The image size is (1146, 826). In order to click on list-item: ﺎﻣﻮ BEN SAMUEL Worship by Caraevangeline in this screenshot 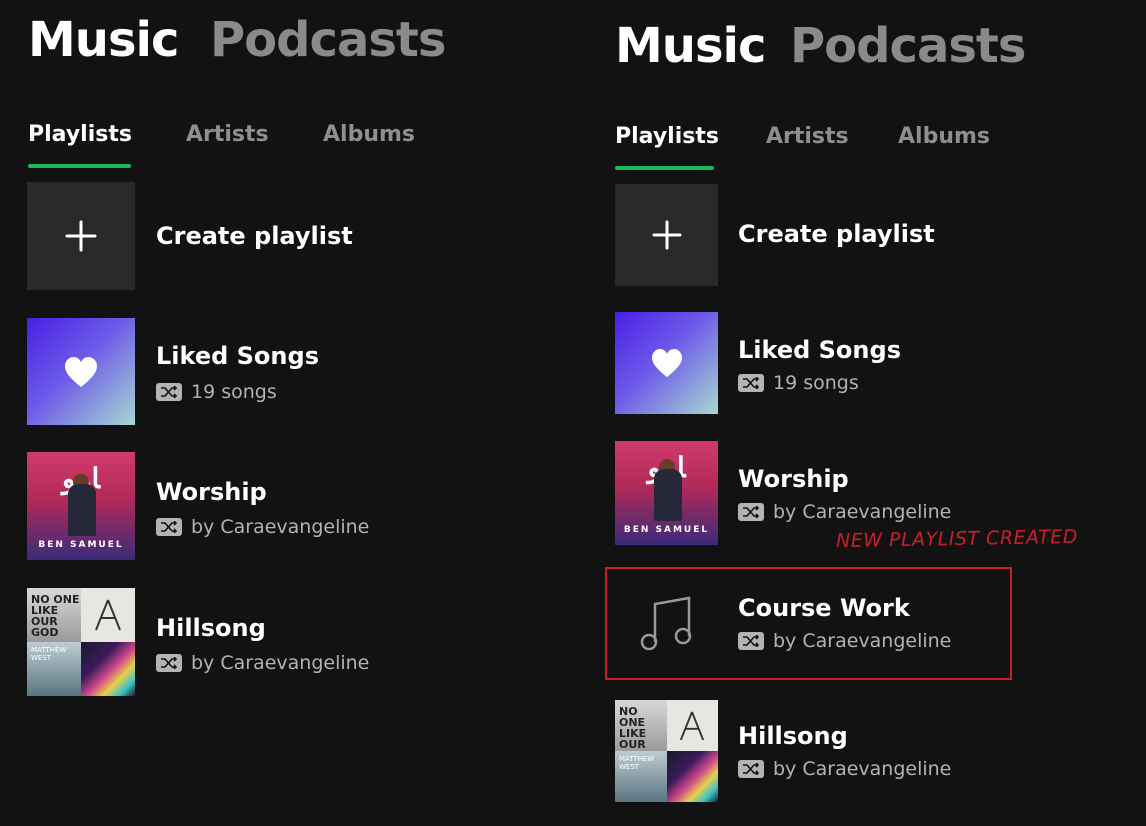, I will do `click(280, 507)`.